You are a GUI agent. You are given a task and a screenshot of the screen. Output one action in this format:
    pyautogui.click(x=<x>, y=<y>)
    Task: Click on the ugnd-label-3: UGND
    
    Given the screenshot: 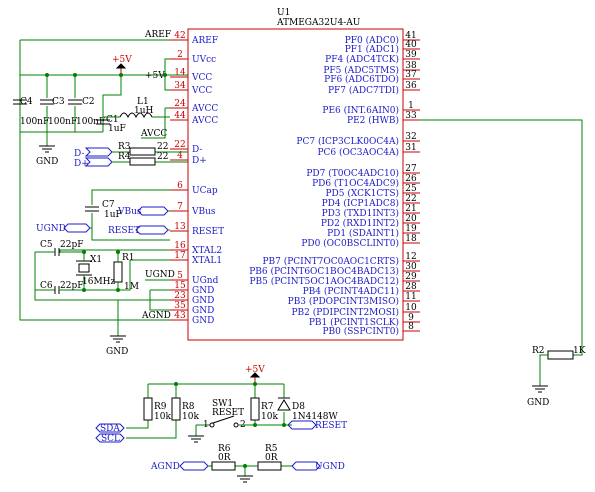 What is the action you would take?
    pyautogui.click(x=330, y=467)
    